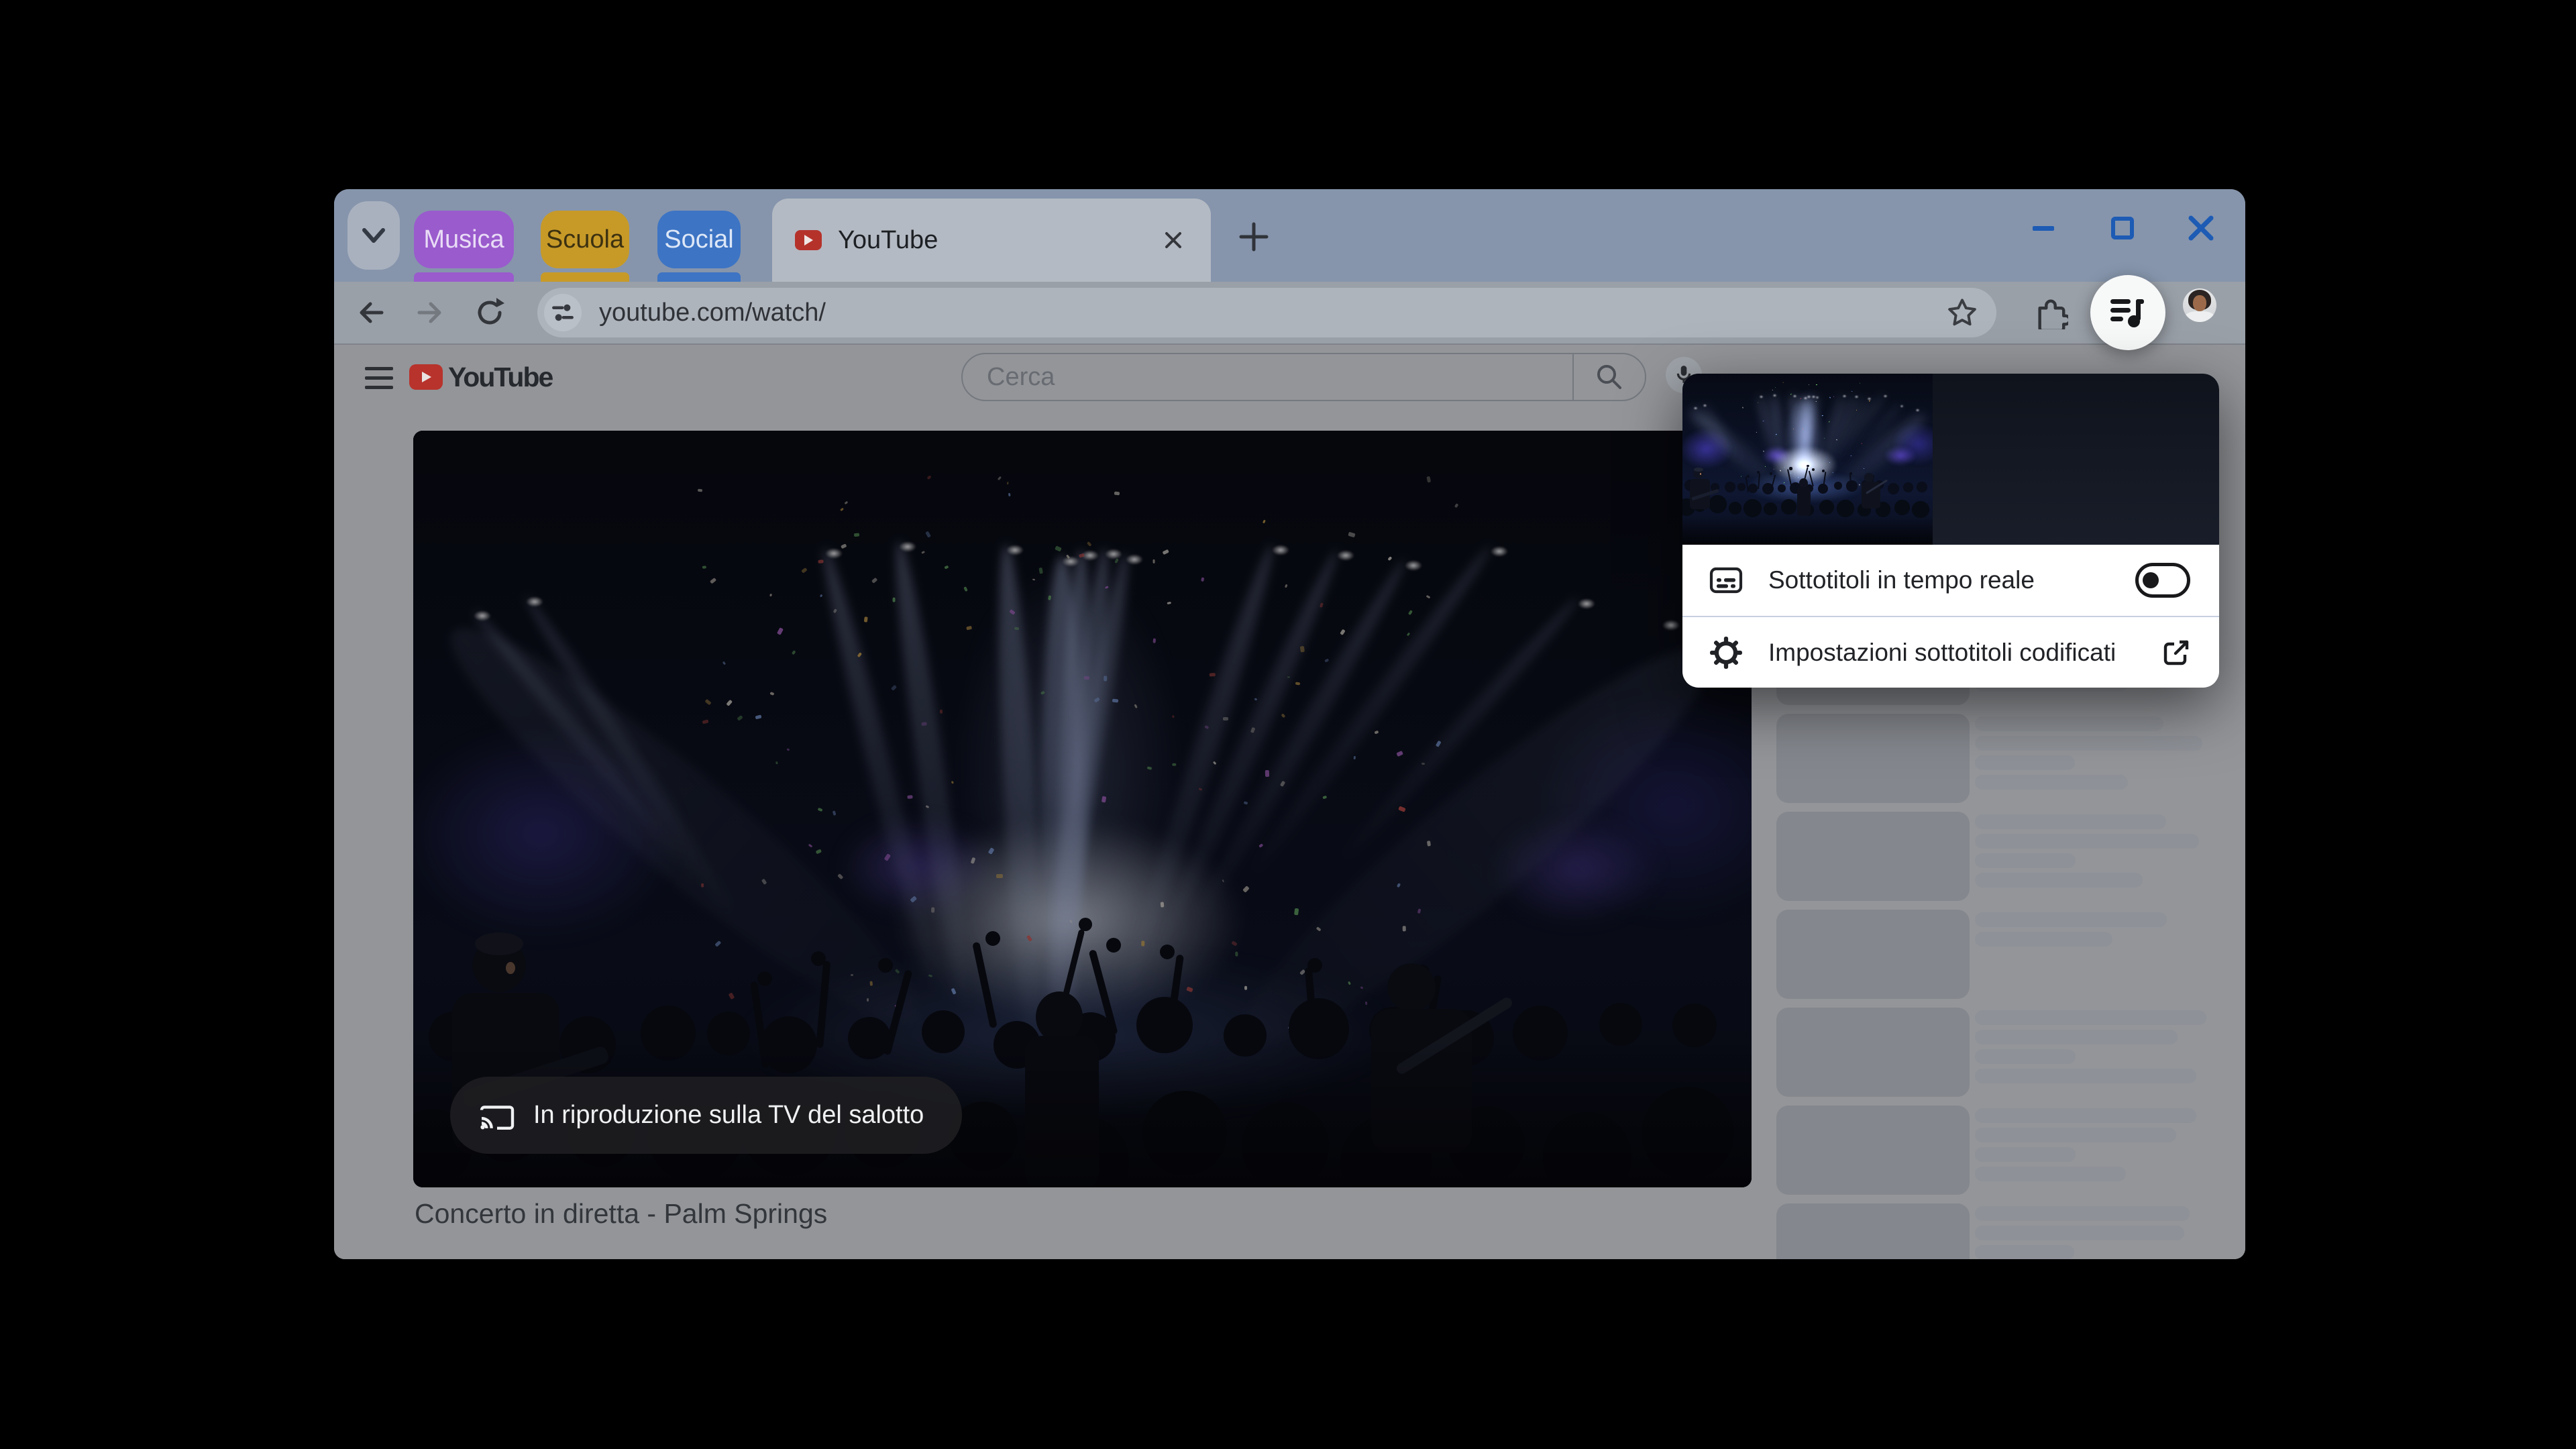 The image size is (2576, 1449). What do you see at coordinates (1289, 235) in the screenshot?
I see `tab-strip: Musica Scuola Social YouTube` at bounding box center [1289, 235].